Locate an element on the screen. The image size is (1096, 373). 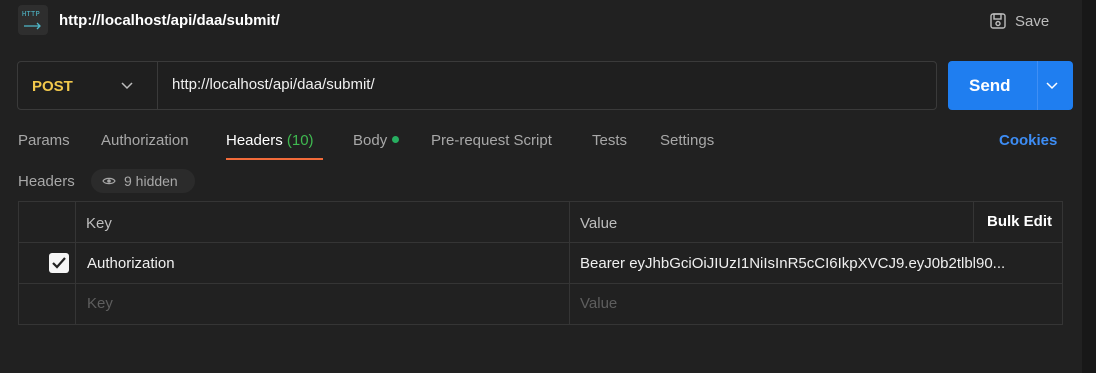
tab-settings: Settings is located at coordinates (687, 140).